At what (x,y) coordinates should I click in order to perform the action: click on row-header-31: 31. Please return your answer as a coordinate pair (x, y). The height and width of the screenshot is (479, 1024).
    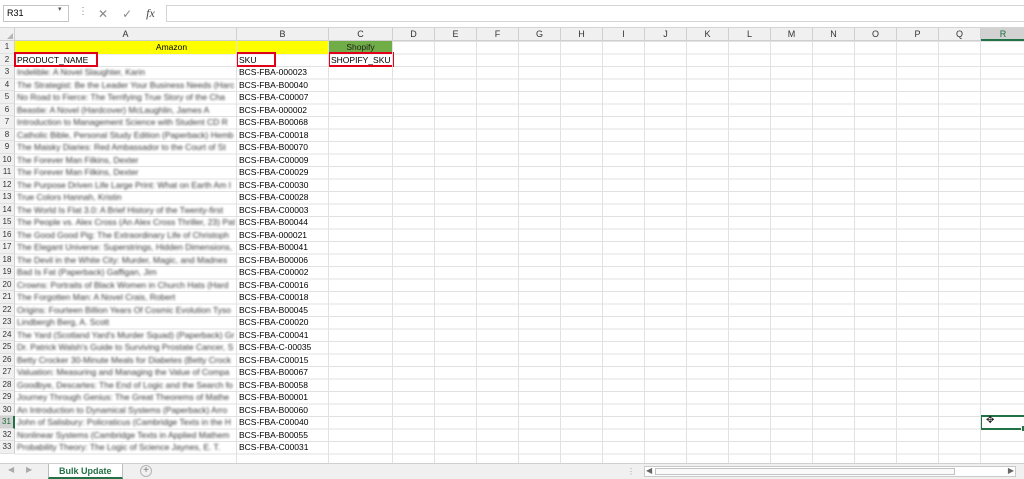
    Looking at the image, I should click on (7, 422).